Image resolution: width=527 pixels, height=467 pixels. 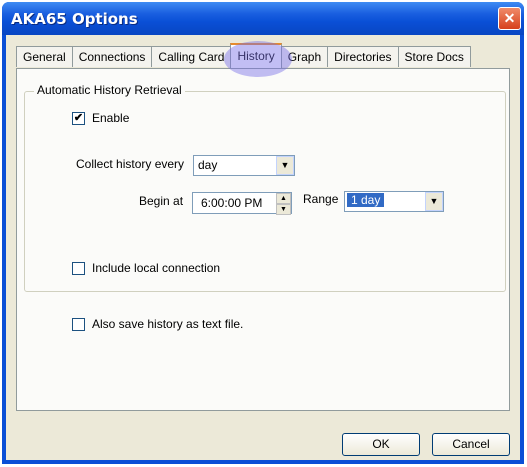 I want to click on spin-down-icon: ▼, so click(x=283, y=209).